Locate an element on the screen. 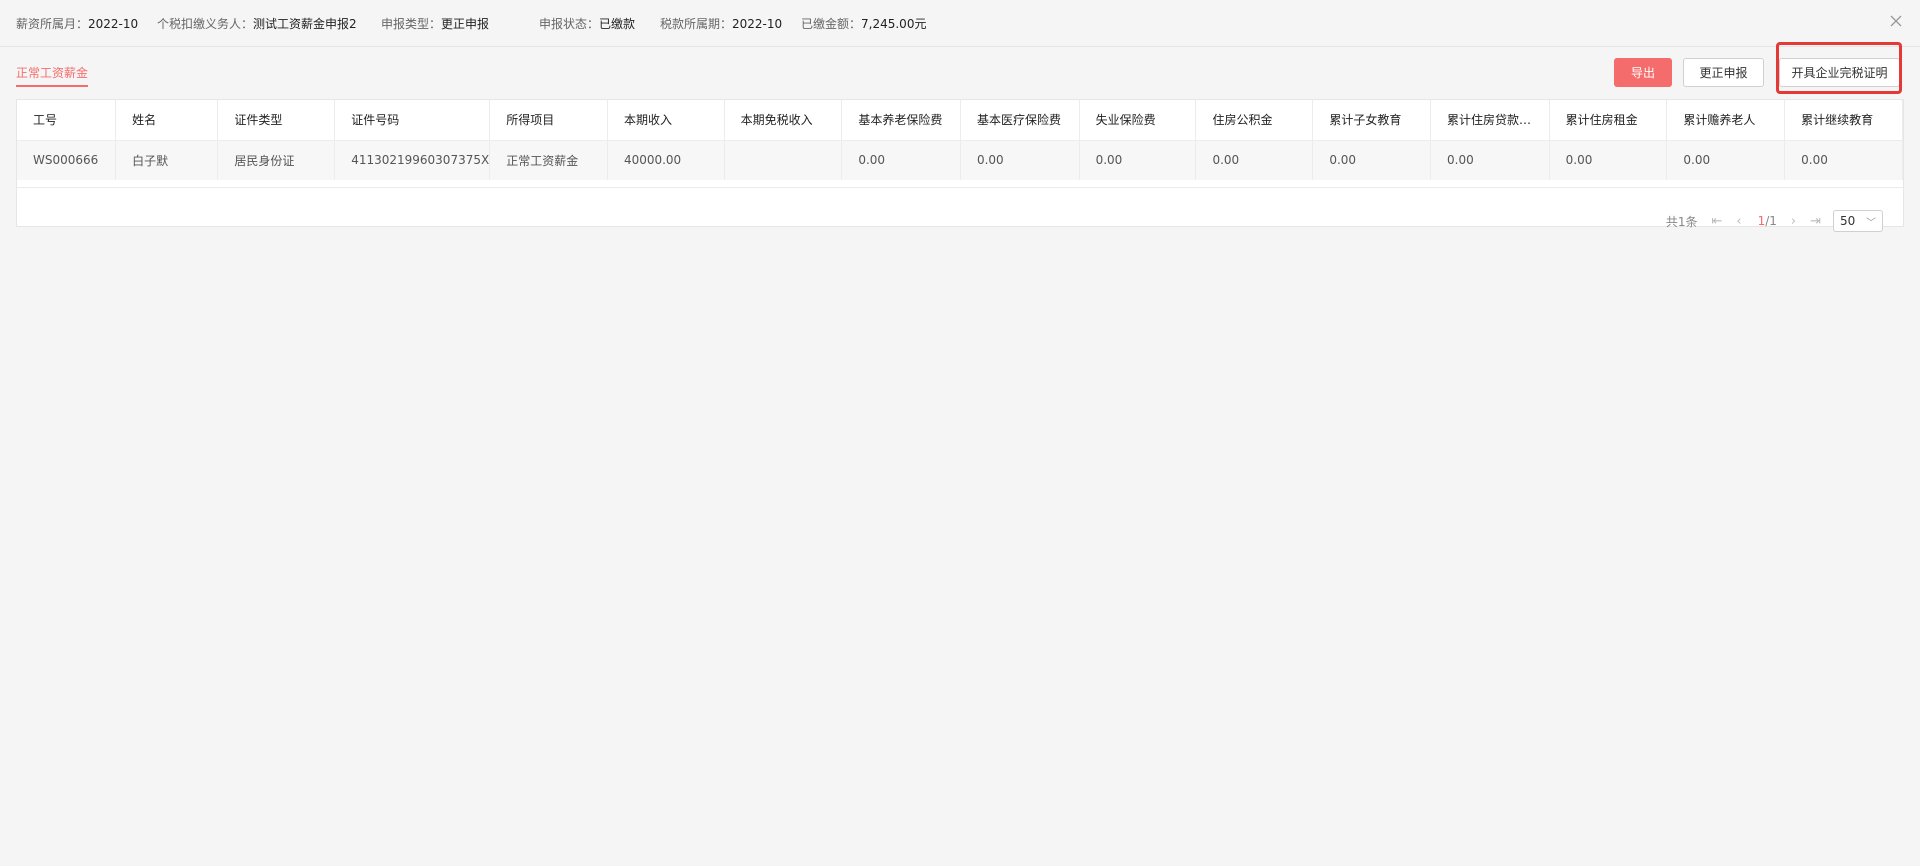  column-header: 本期免税收入 is located at coordinates (783, 120).